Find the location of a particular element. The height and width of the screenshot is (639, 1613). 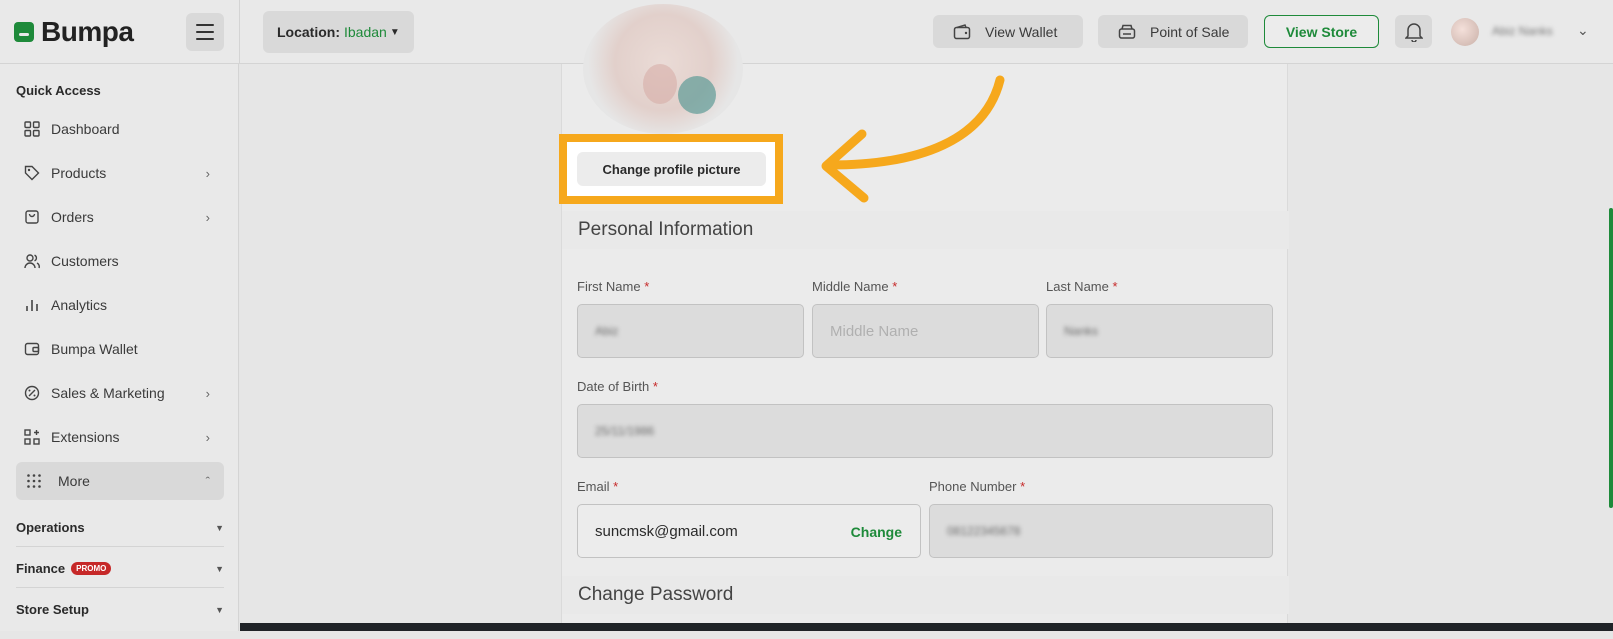

email-label: Email * is located at coordinates (598, 486).